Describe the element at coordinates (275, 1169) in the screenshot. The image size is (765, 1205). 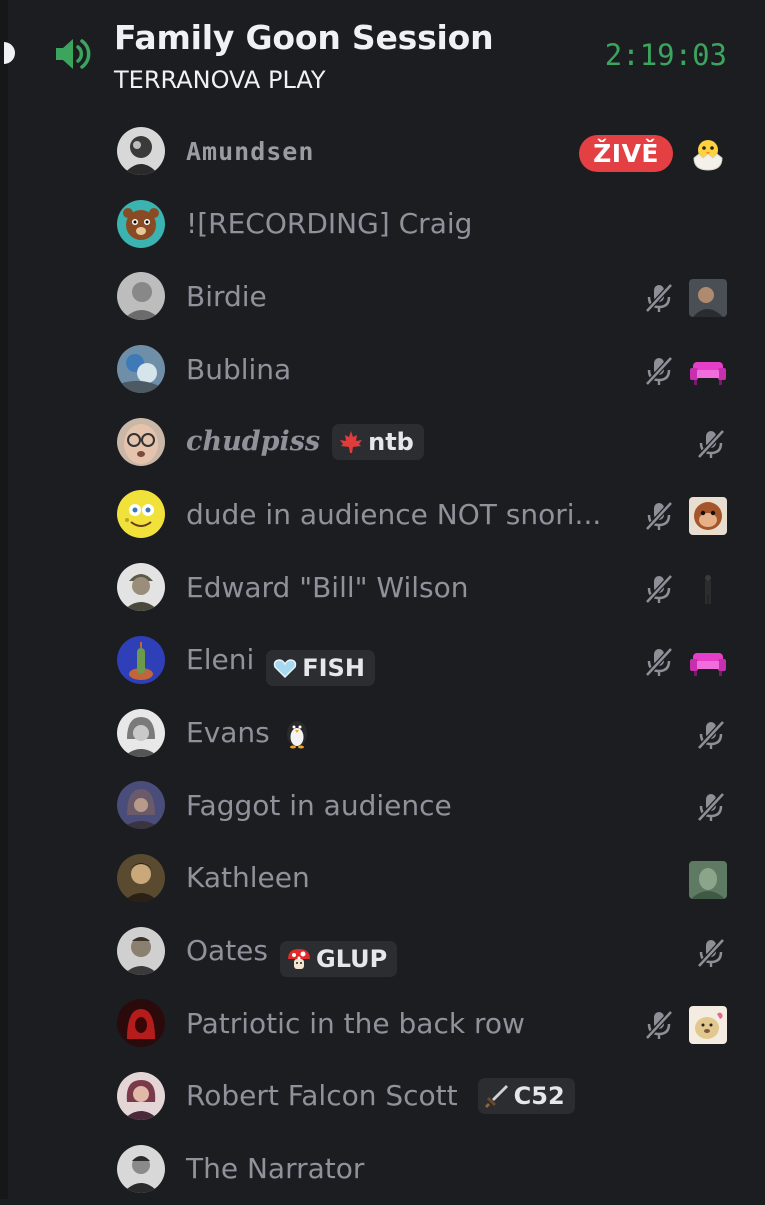
I see `member-name: The Narrator` at that location.